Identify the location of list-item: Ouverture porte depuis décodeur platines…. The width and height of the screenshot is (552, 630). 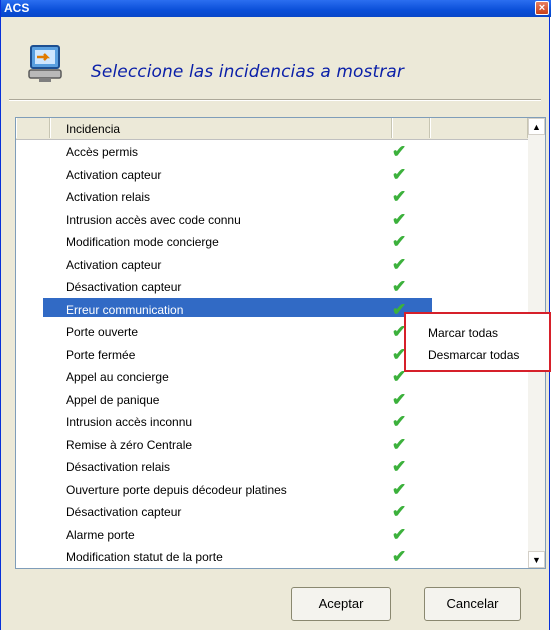
(272, 489).